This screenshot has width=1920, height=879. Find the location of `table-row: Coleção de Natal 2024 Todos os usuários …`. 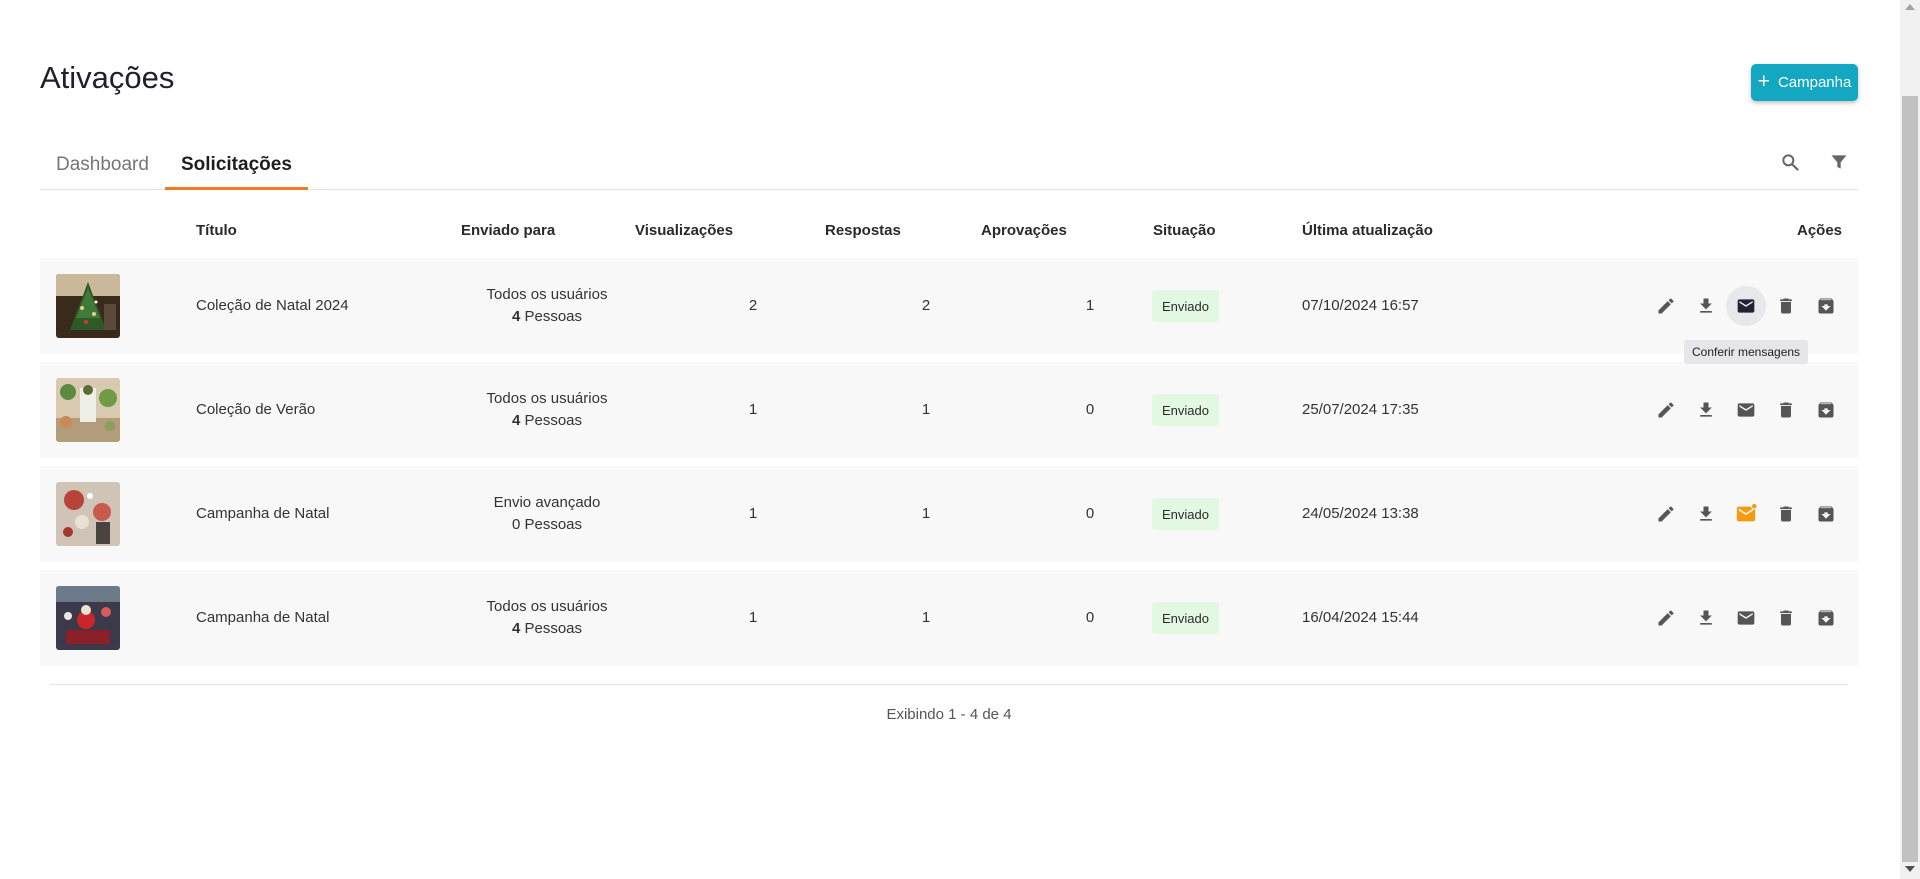

table-row: Coleção de Natal 2024 Todos os usuários … is located at coordinates (949, 306).